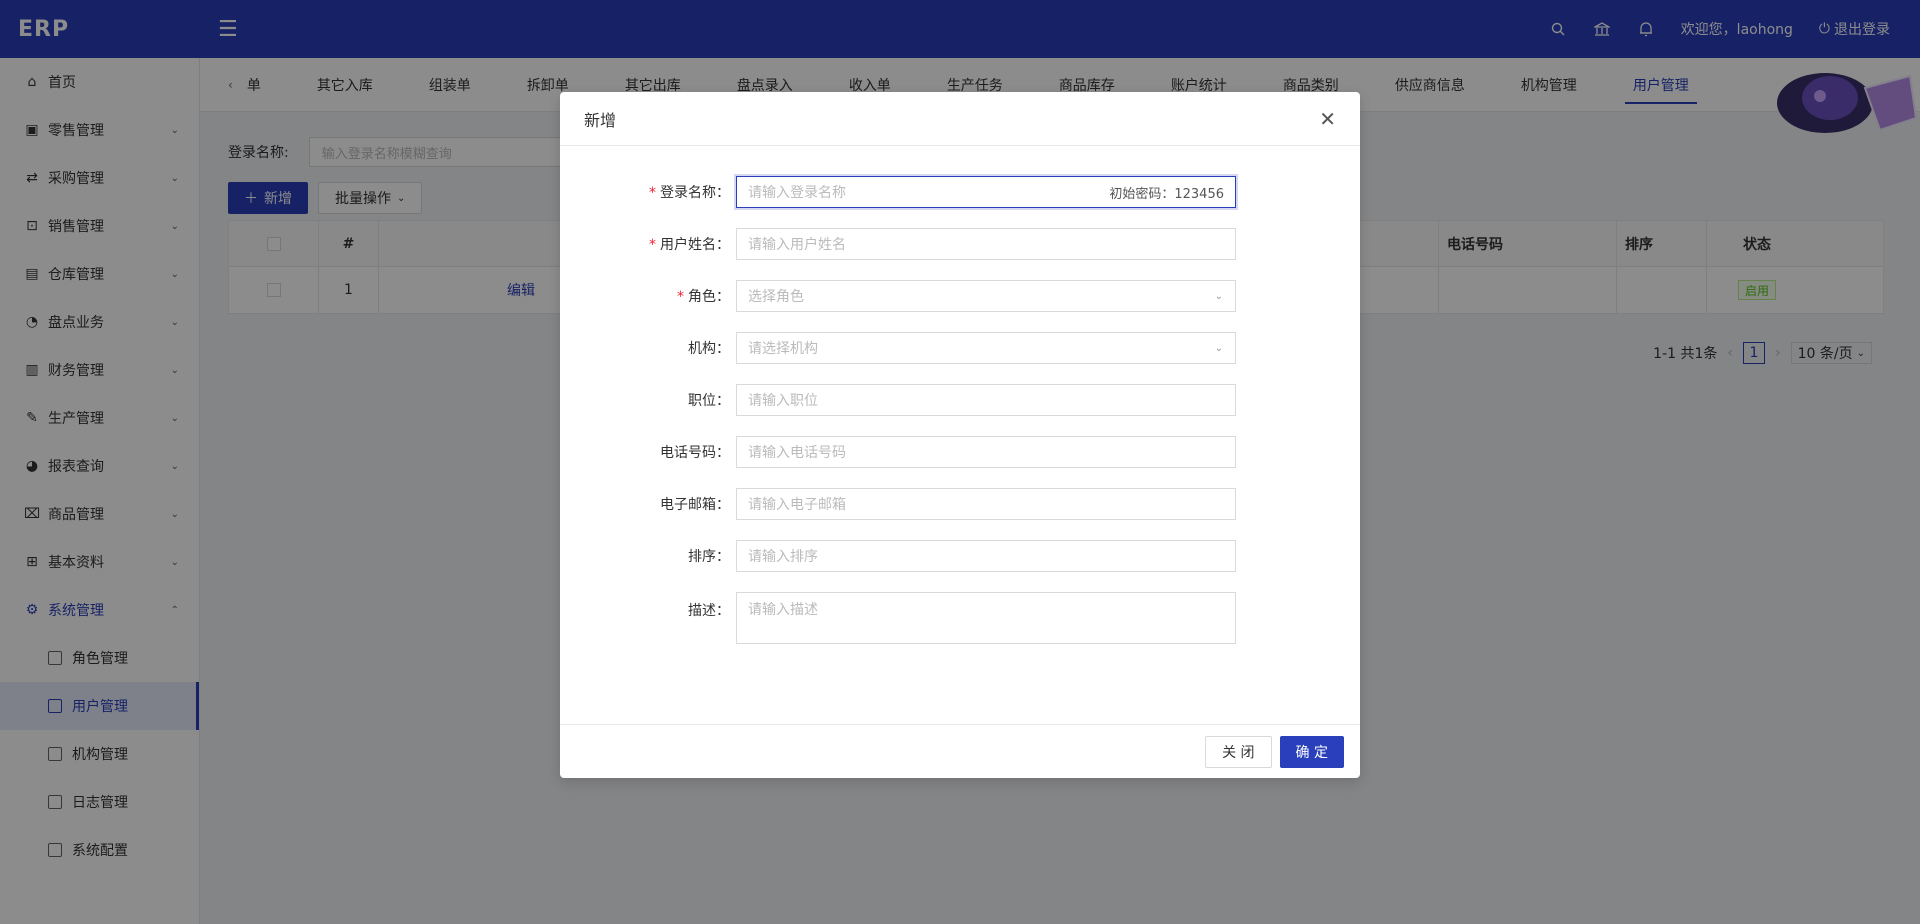  What do you see at coordinates (986, 618) in the screenshot?
I see `desc-textarea: 请输入描述` at bounding box center [986, 618].